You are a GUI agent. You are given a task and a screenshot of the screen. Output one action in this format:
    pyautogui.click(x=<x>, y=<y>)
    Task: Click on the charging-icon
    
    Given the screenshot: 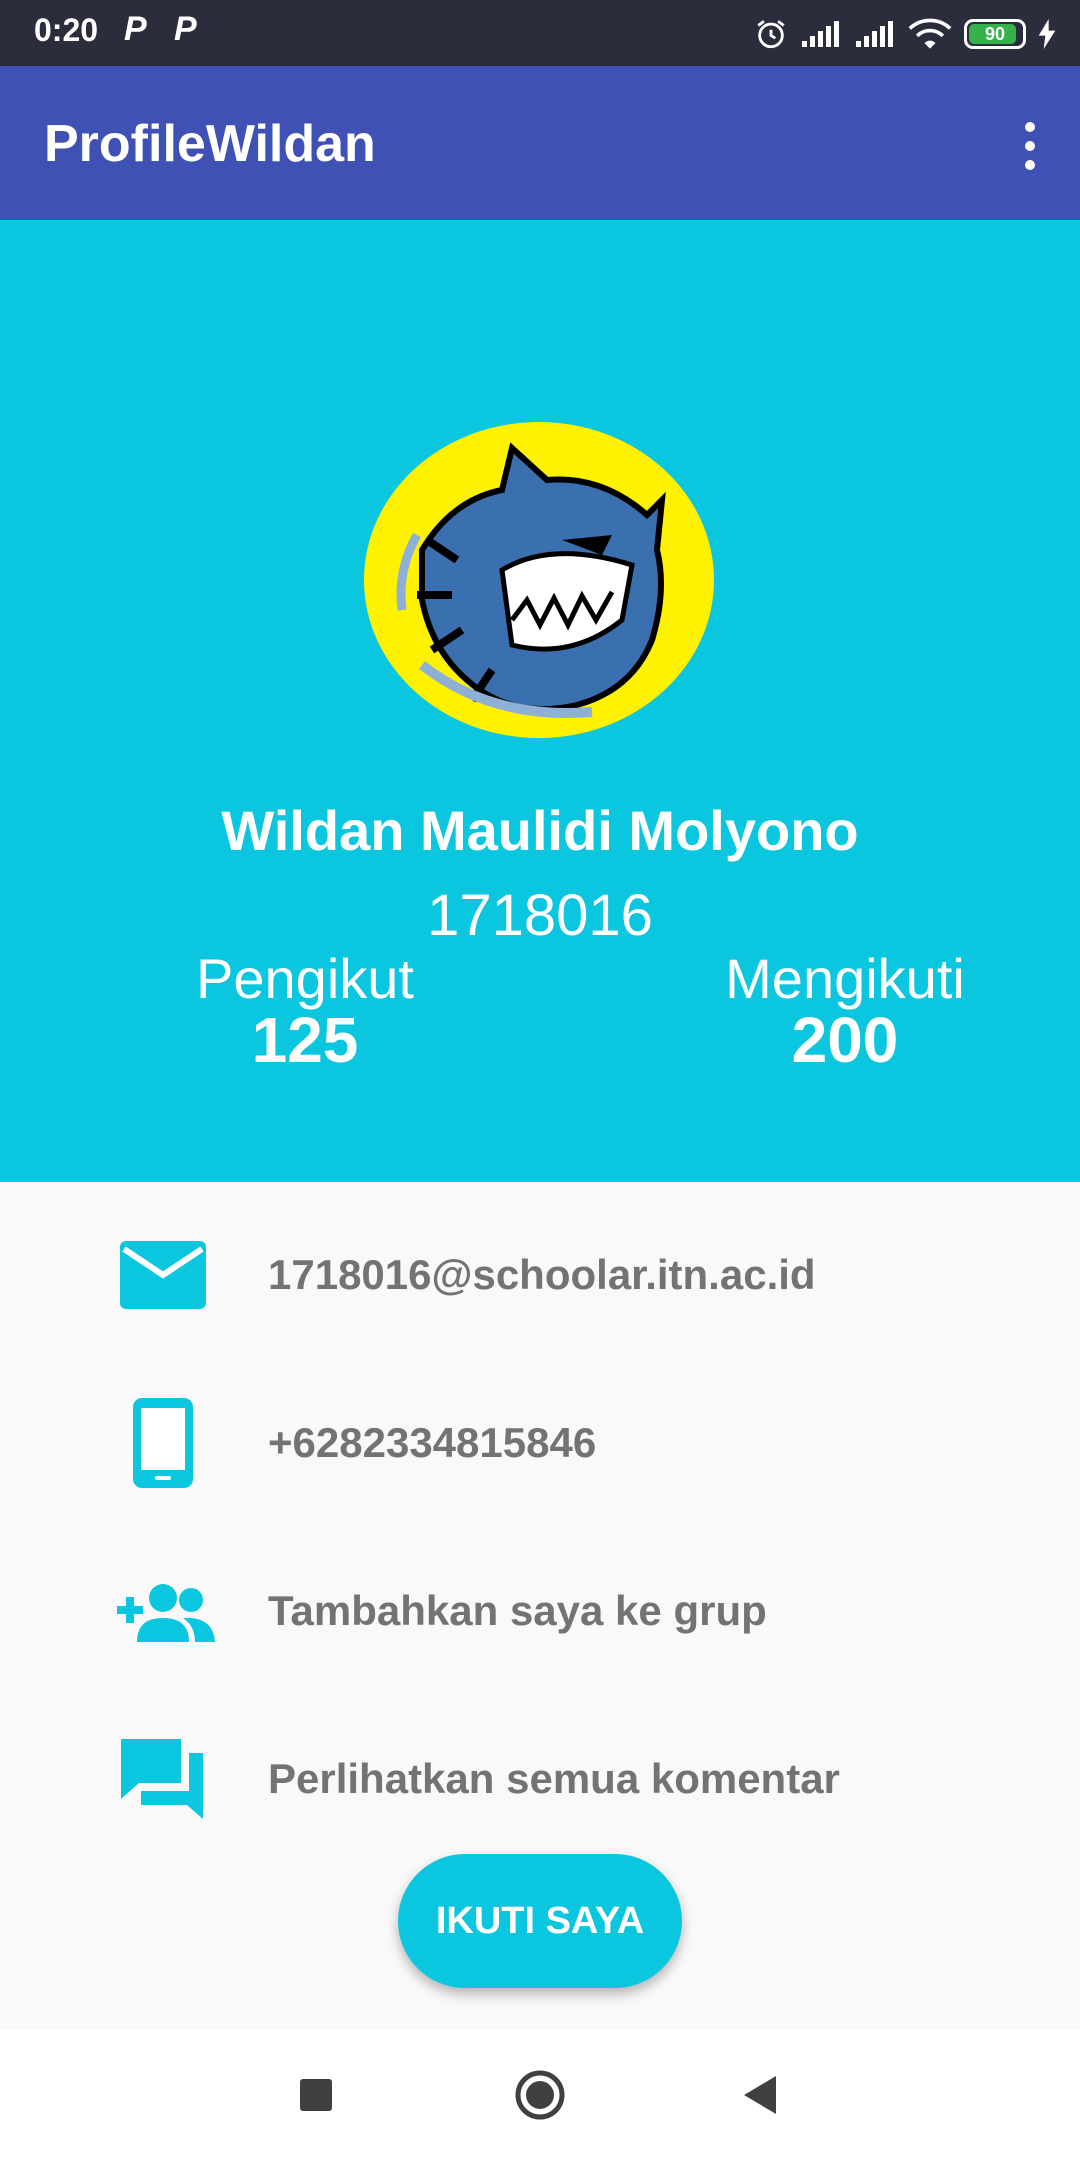 What is the action you would take?
    pyautogui.click(x=1047, y=34)
    